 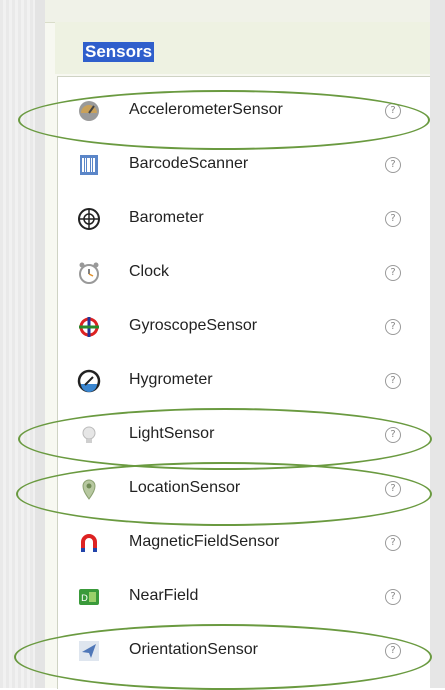 I want to click on barcode-scanner-icon, so click(x=89, y=165).